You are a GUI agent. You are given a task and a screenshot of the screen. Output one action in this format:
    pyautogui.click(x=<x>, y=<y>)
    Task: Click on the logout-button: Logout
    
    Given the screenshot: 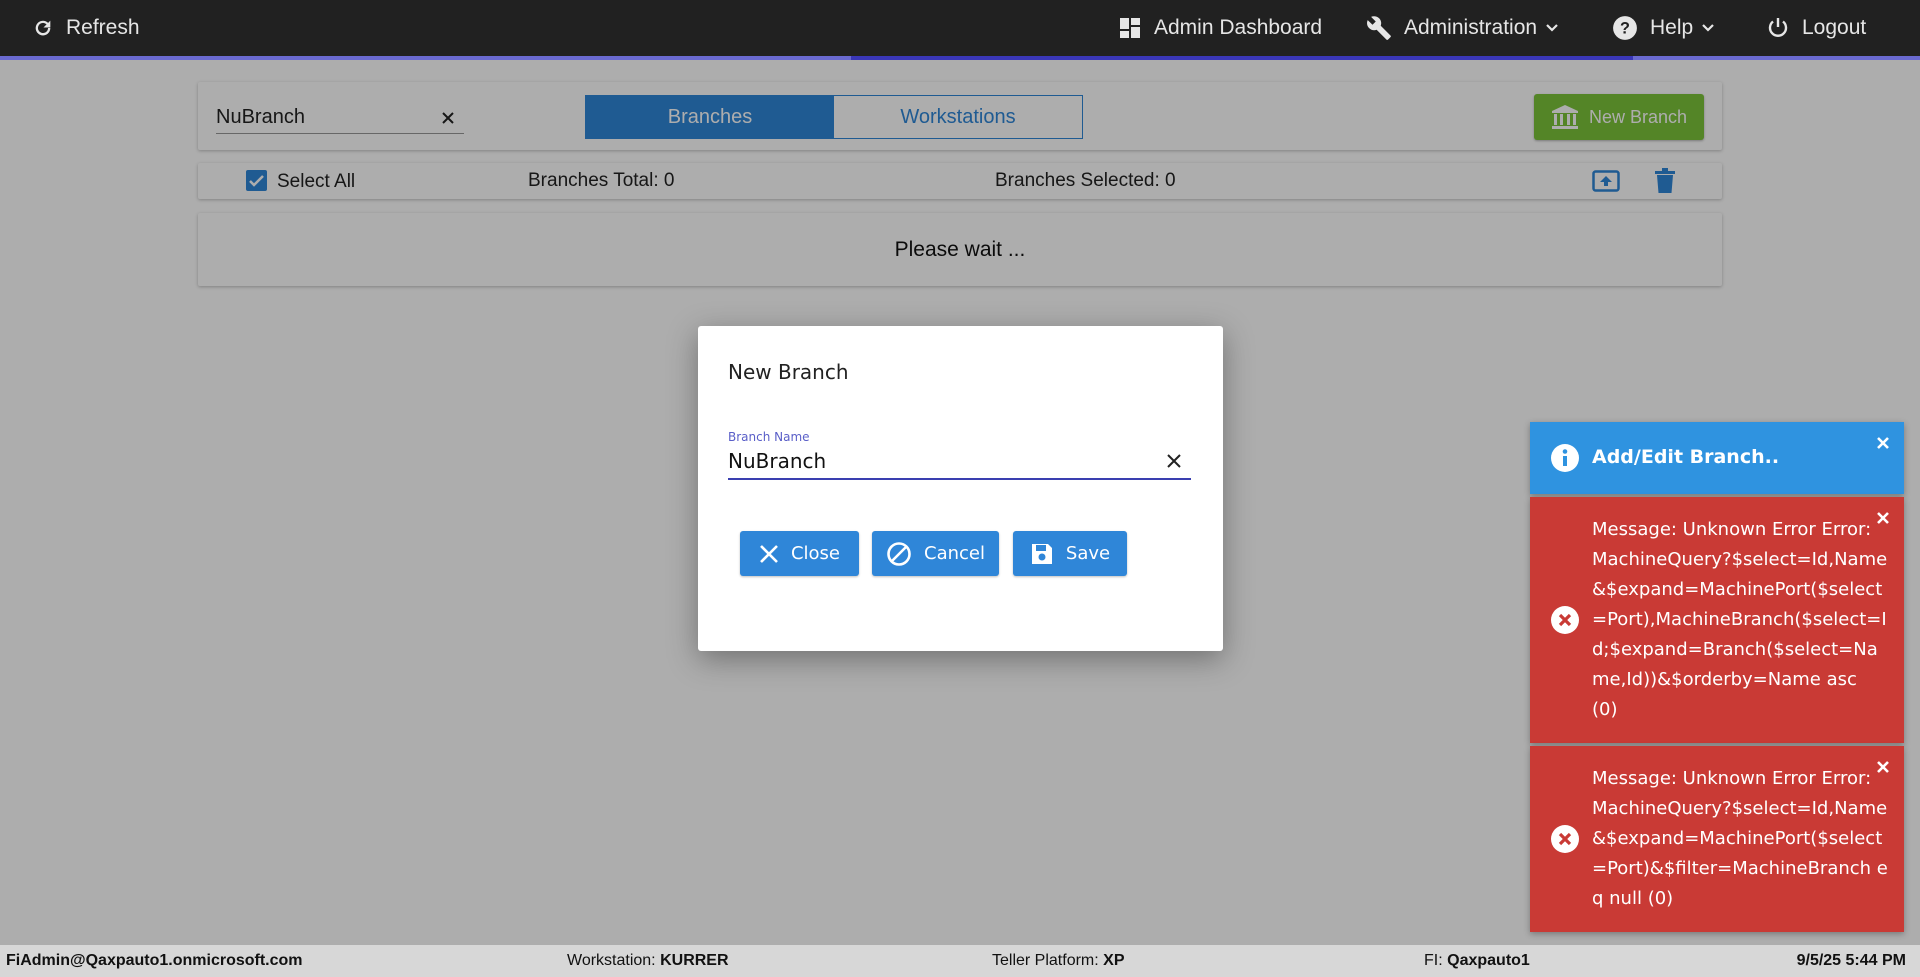 What is the action you would take?
    pyautogui.click(x=1816, y=28)
    